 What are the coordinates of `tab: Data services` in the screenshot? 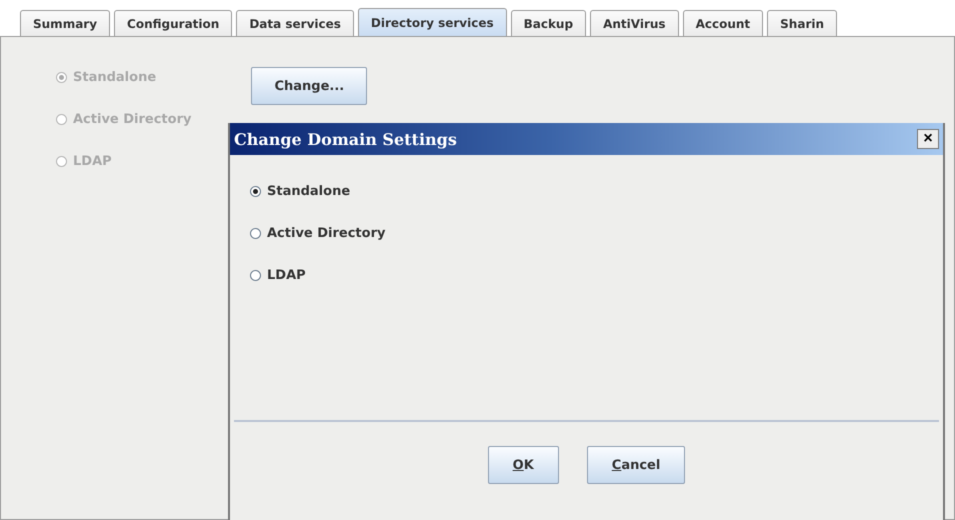 It's located at (295, 23).